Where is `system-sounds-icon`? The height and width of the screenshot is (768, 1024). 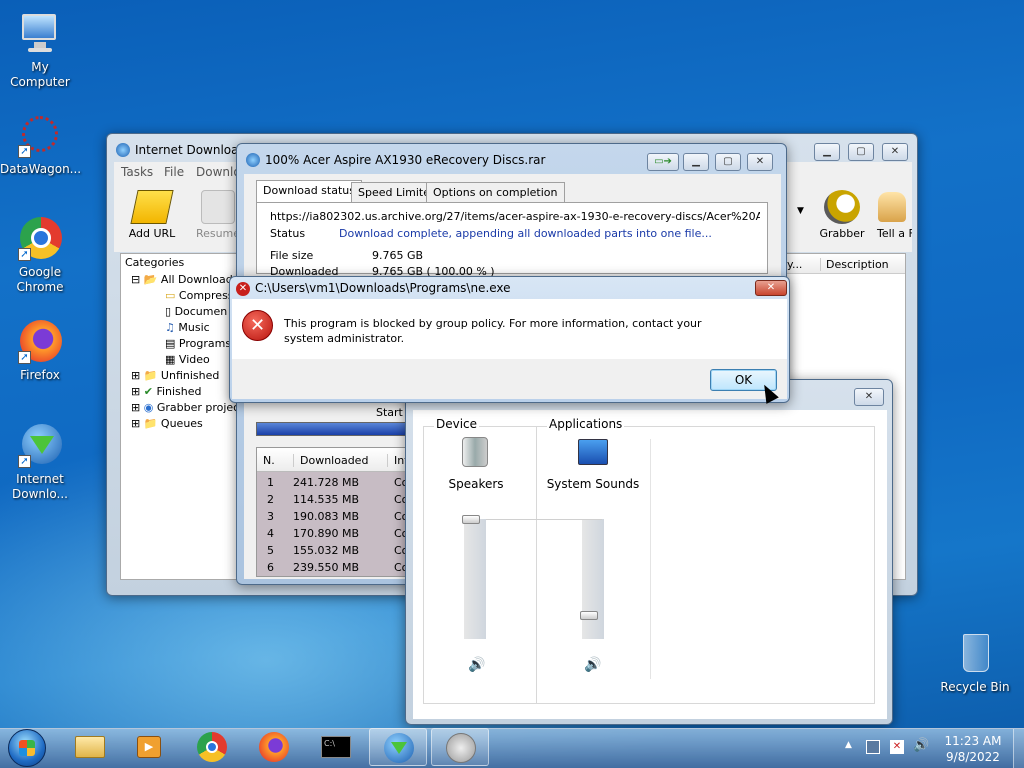 system-sounds-icon is located at coordinates (593, 452).